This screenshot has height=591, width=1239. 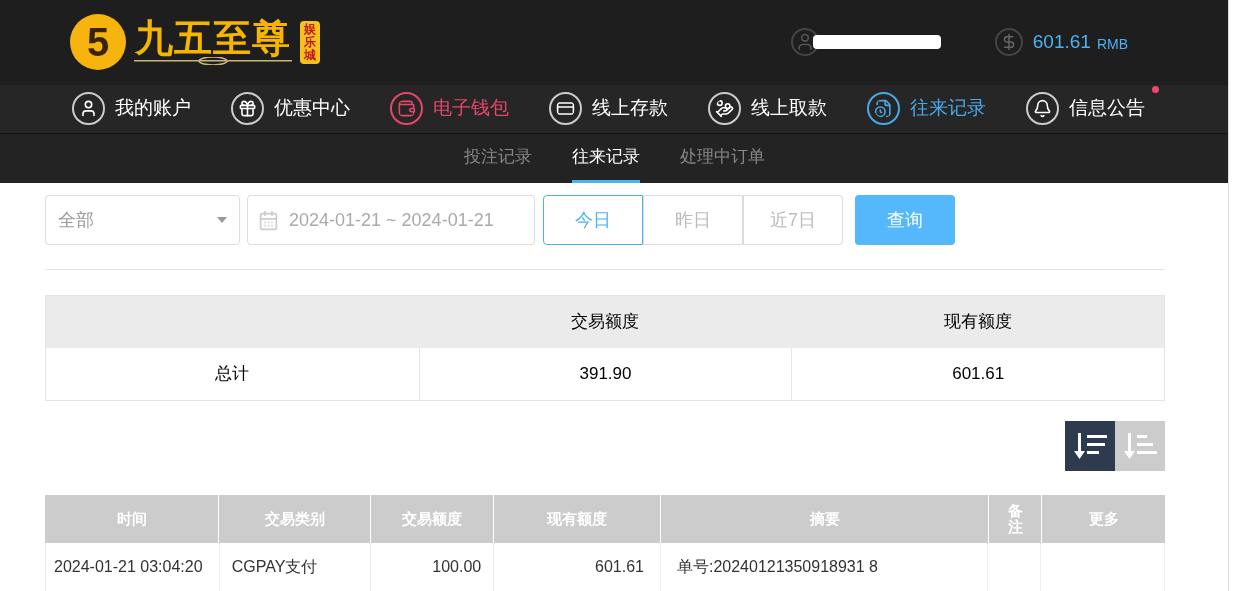 What do you see at coordinates (76, 220) in the screenshot?
I see `select-value: 全部` at bounding box center [76, 220].